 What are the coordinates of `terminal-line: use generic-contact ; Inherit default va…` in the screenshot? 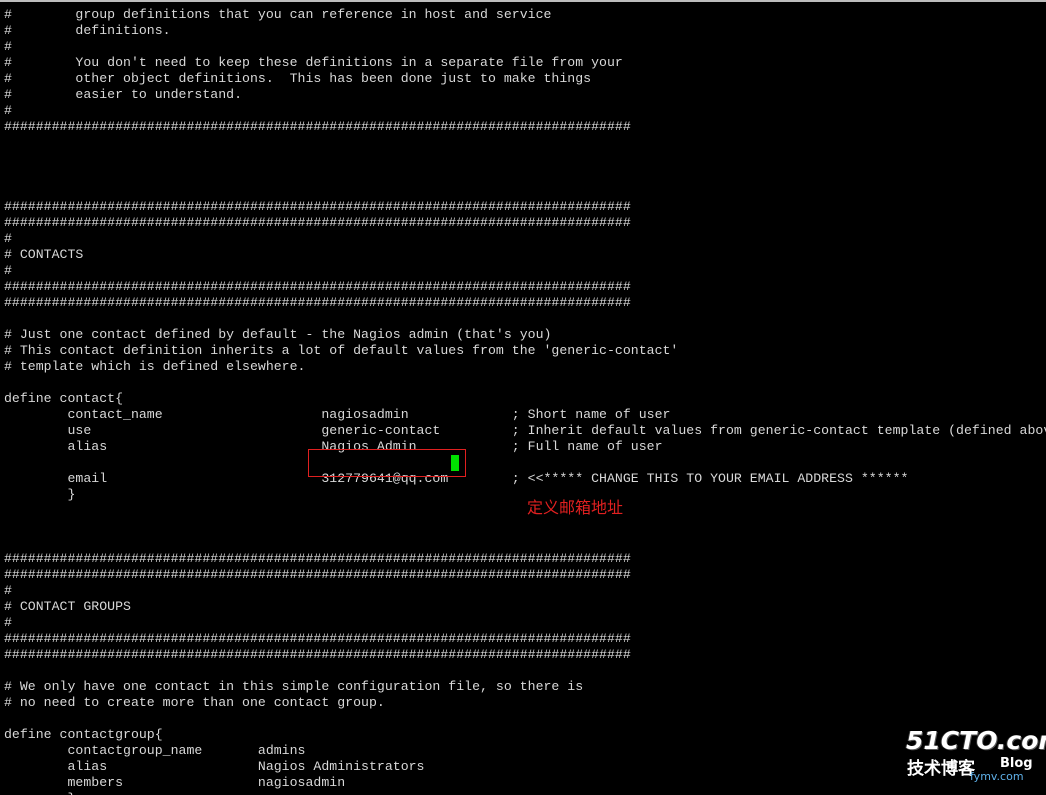 It's located at (525, 430).